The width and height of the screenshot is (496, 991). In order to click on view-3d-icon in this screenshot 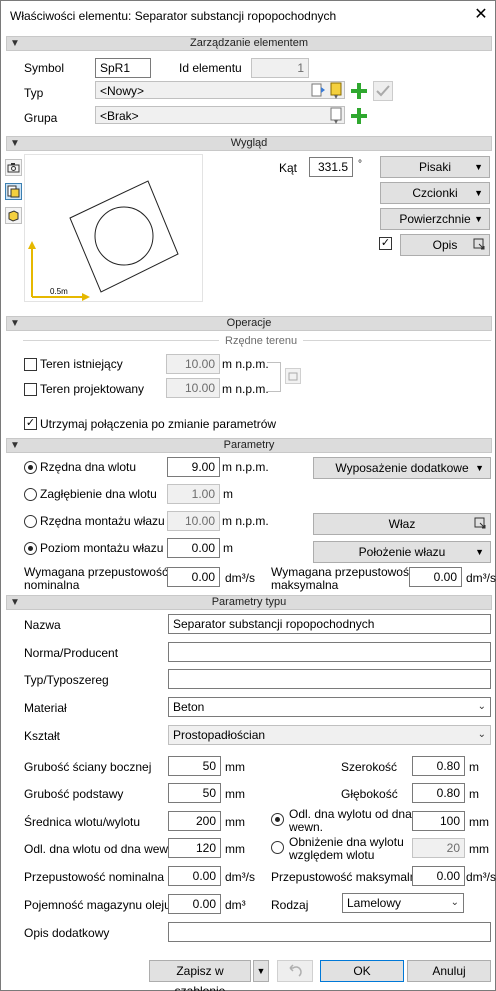, I will do `click(13, 215)`.